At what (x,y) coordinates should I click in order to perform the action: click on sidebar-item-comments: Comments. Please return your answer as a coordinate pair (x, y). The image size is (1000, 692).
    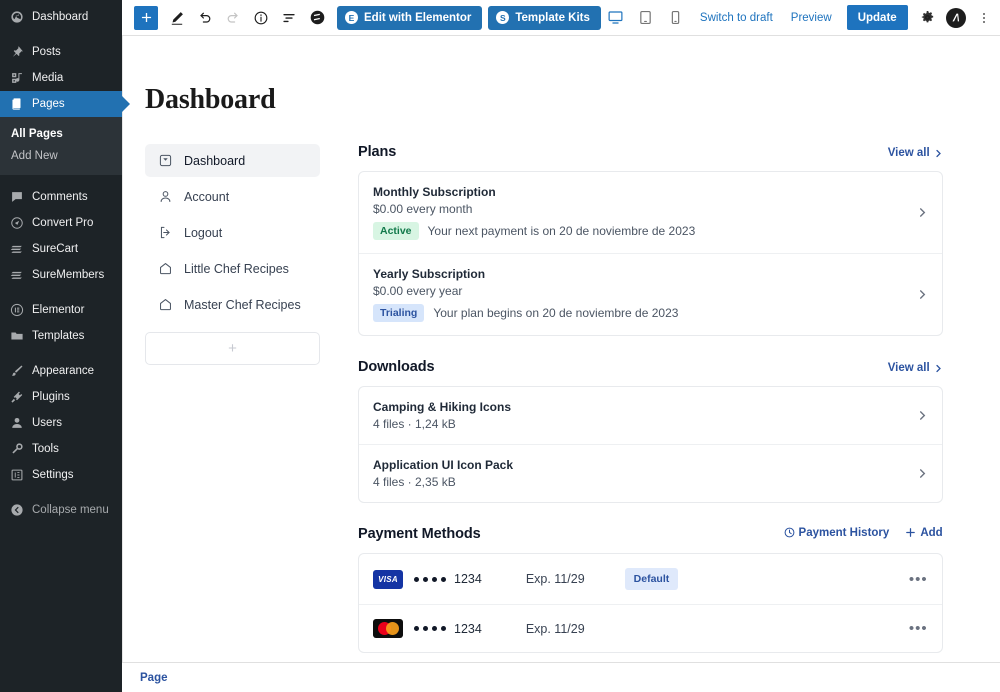
    Looking at the image, I should click on (61, 197).